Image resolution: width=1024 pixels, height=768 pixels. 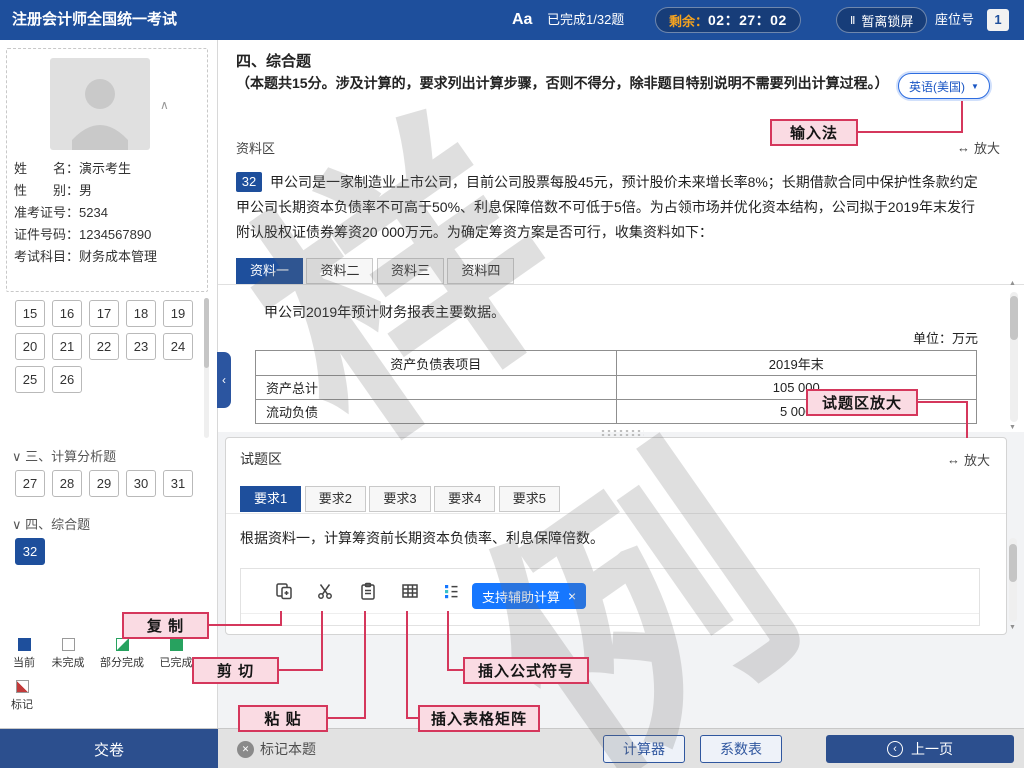 What do you see at coordinates (368, 591) in the screenshot?
I see `paste-icon` at bounding box center [368, 591].